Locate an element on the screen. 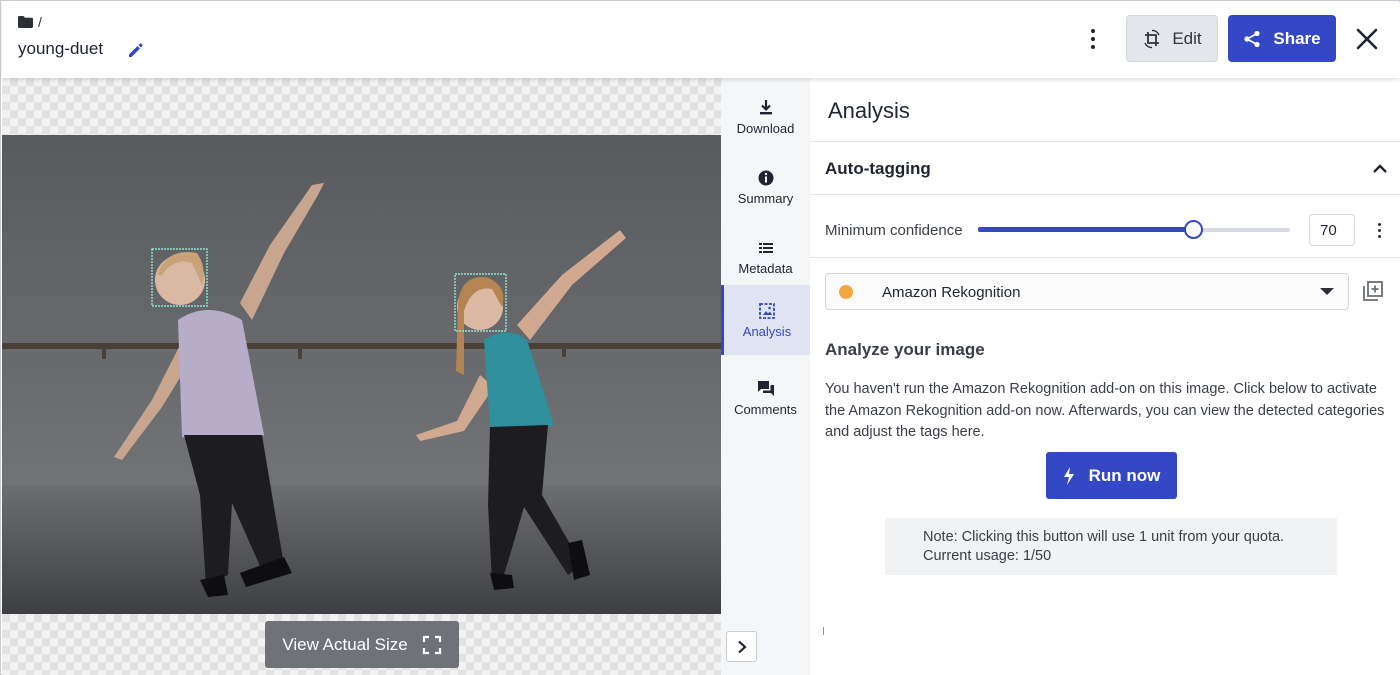 The width and height of the screenshot is (1400, 675). edit-button: Edit is located at coordinates (1172, 38).